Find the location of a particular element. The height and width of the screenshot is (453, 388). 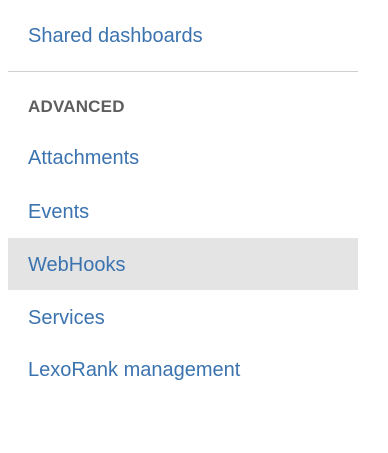

nav-item-shared-dashboards: Shared dashboards is located at coordinates (183, 39).